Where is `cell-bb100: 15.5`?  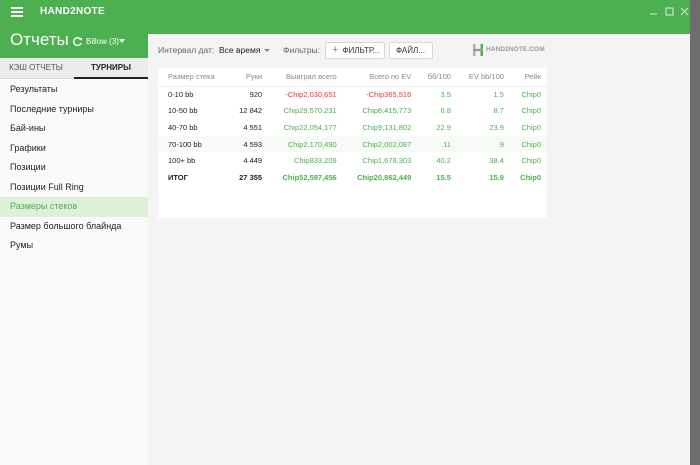
cell-bb100: 15.5 is located at coordinates (443, 177).